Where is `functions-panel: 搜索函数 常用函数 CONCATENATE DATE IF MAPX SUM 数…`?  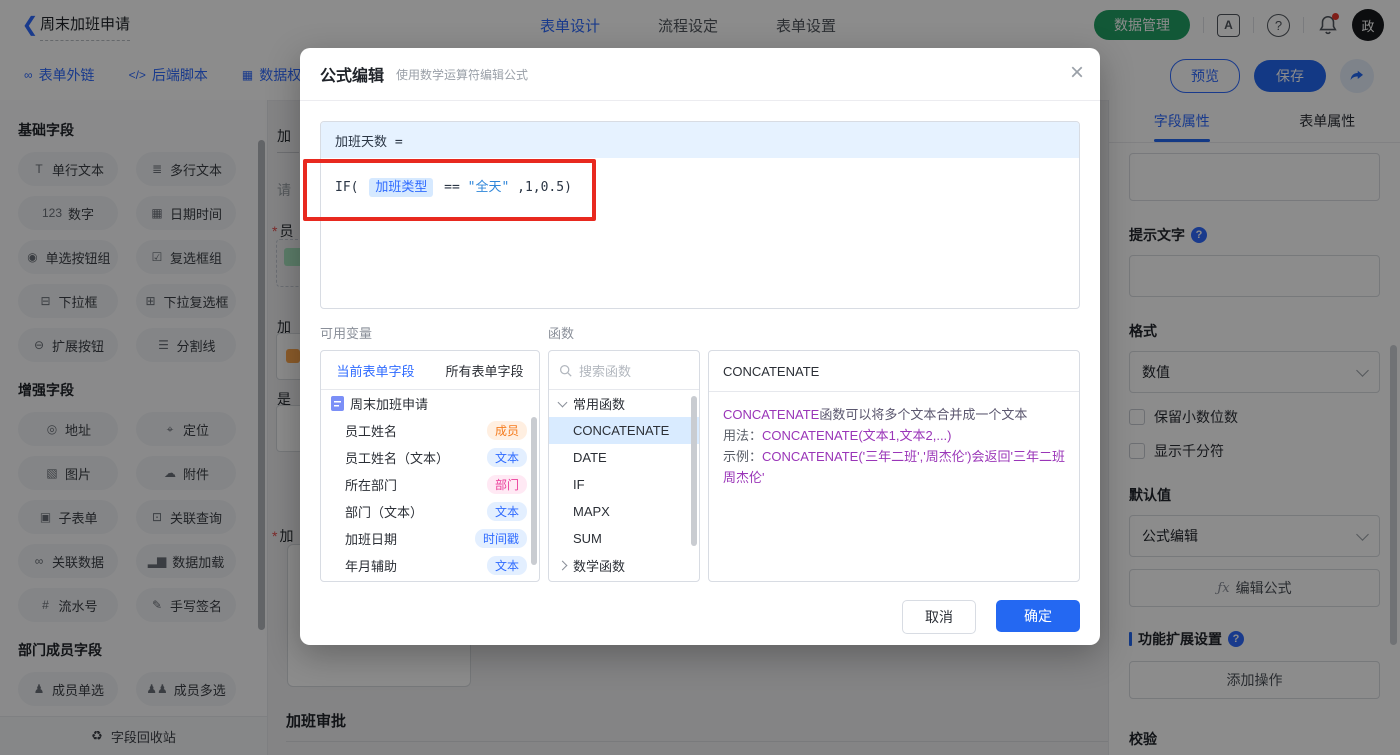 functions-panel: 搜索函数 常用函数 CONCATENATE DATE IF MAPX SUM 数… is located at coordinates (624, 466).